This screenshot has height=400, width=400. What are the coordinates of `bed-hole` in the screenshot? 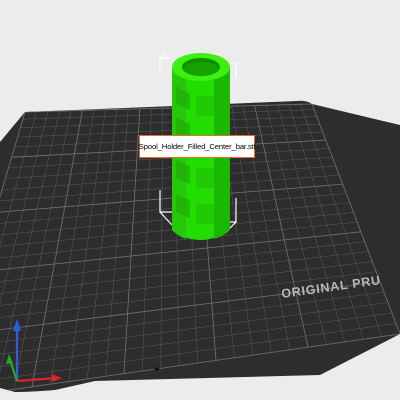 It's located at (157, 369).